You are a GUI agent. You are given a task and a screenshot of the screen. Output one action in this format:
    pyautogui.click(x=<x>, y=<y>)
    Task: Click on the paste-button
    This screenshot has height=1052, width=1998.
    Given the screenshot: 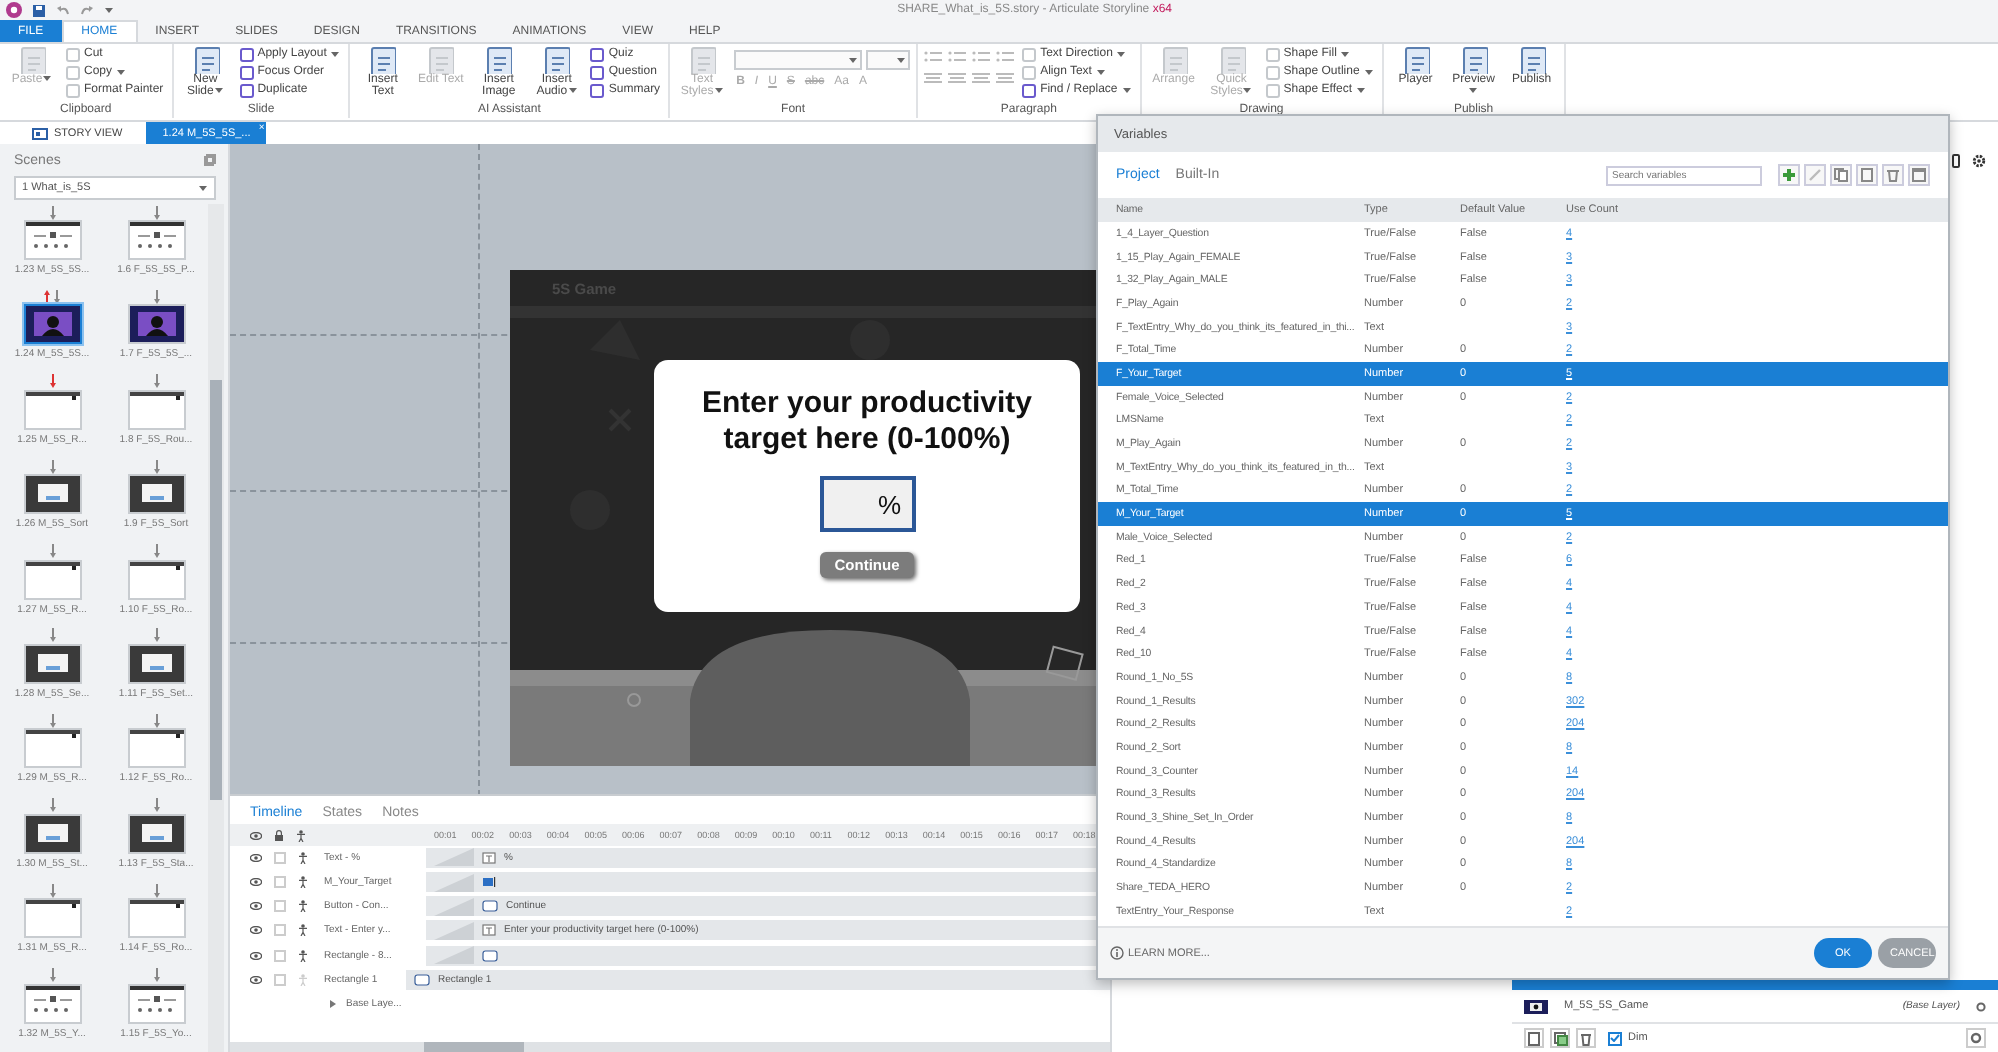 What is the action you would take?
    pyautogui.click(x=1867, y=175)
    